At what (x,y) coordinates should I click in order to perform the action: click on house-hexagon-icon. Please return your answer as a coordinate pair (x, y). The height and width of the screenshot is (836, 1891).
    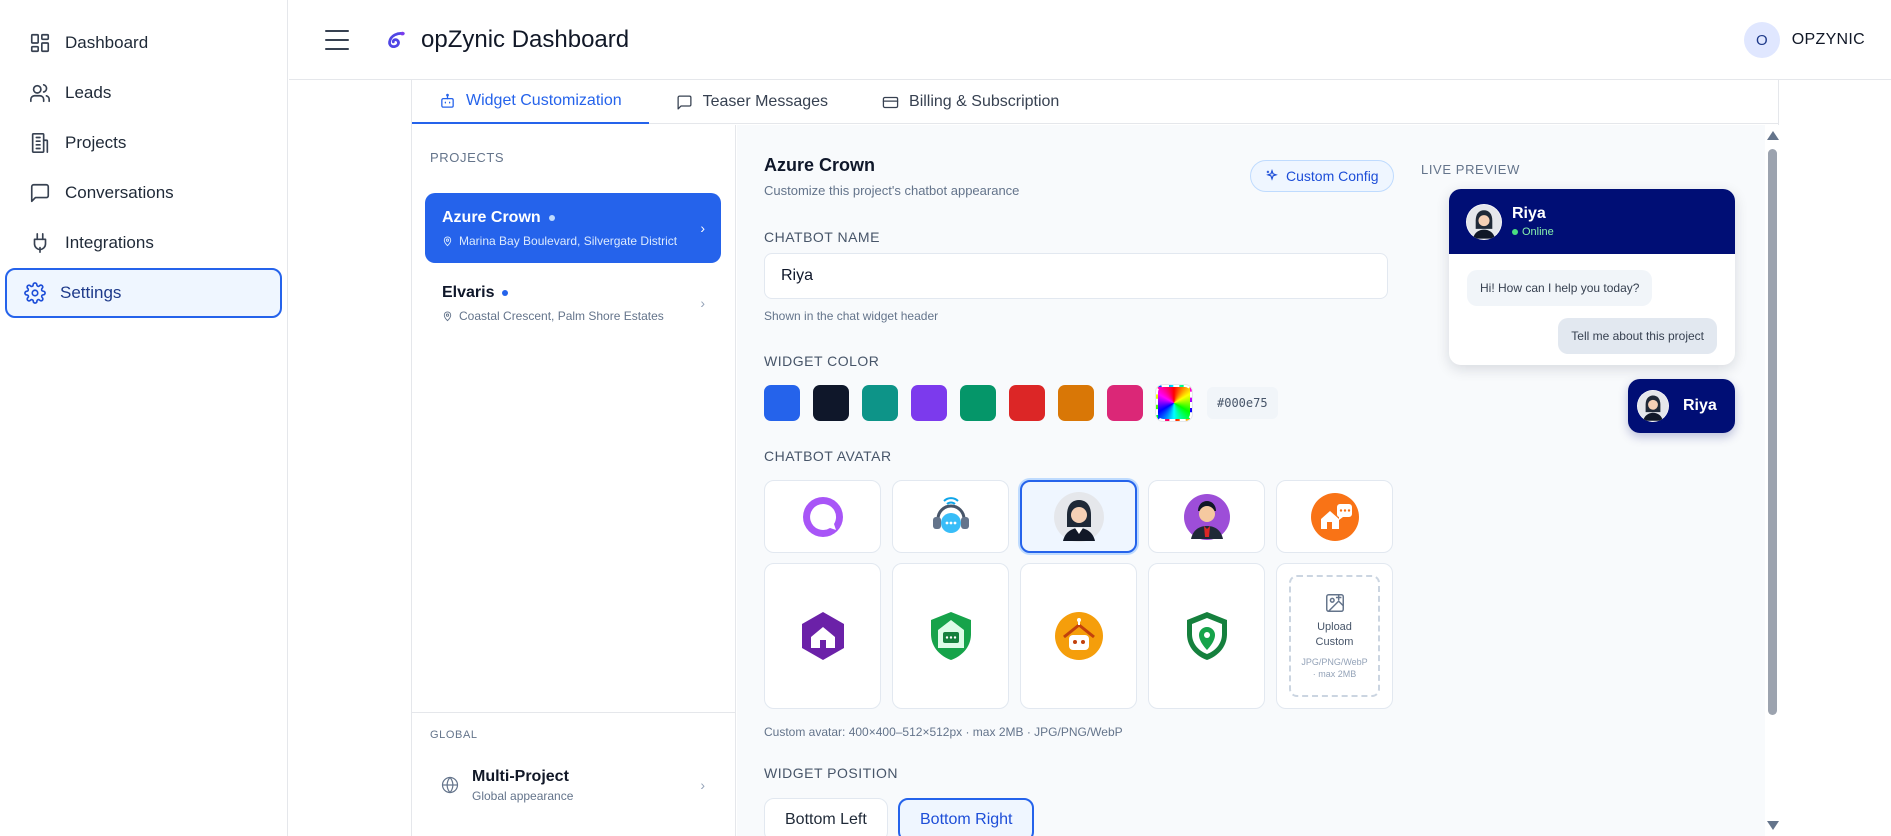
    Looking at the image, I should click on (822, 636).